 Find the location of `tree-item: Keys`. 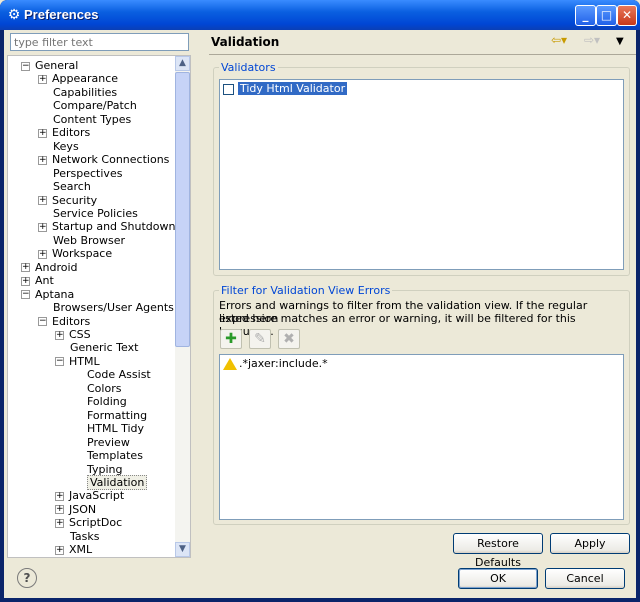

tree-item: Keys is located at coordinates (58, 146).